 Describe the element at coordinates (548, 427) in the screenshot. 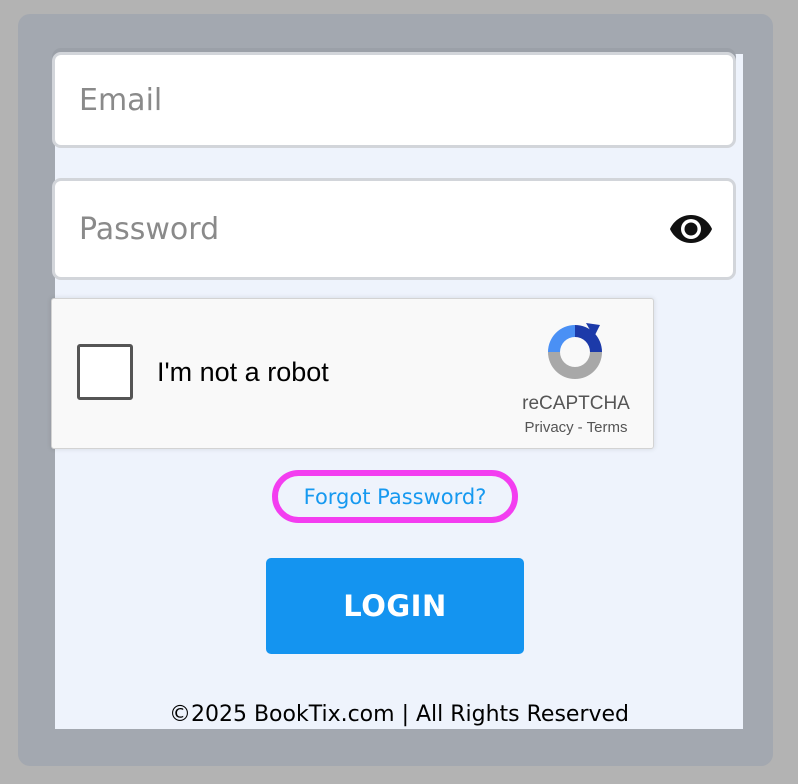

I see `recaptcha-privacy-link: Privacy` at that location.